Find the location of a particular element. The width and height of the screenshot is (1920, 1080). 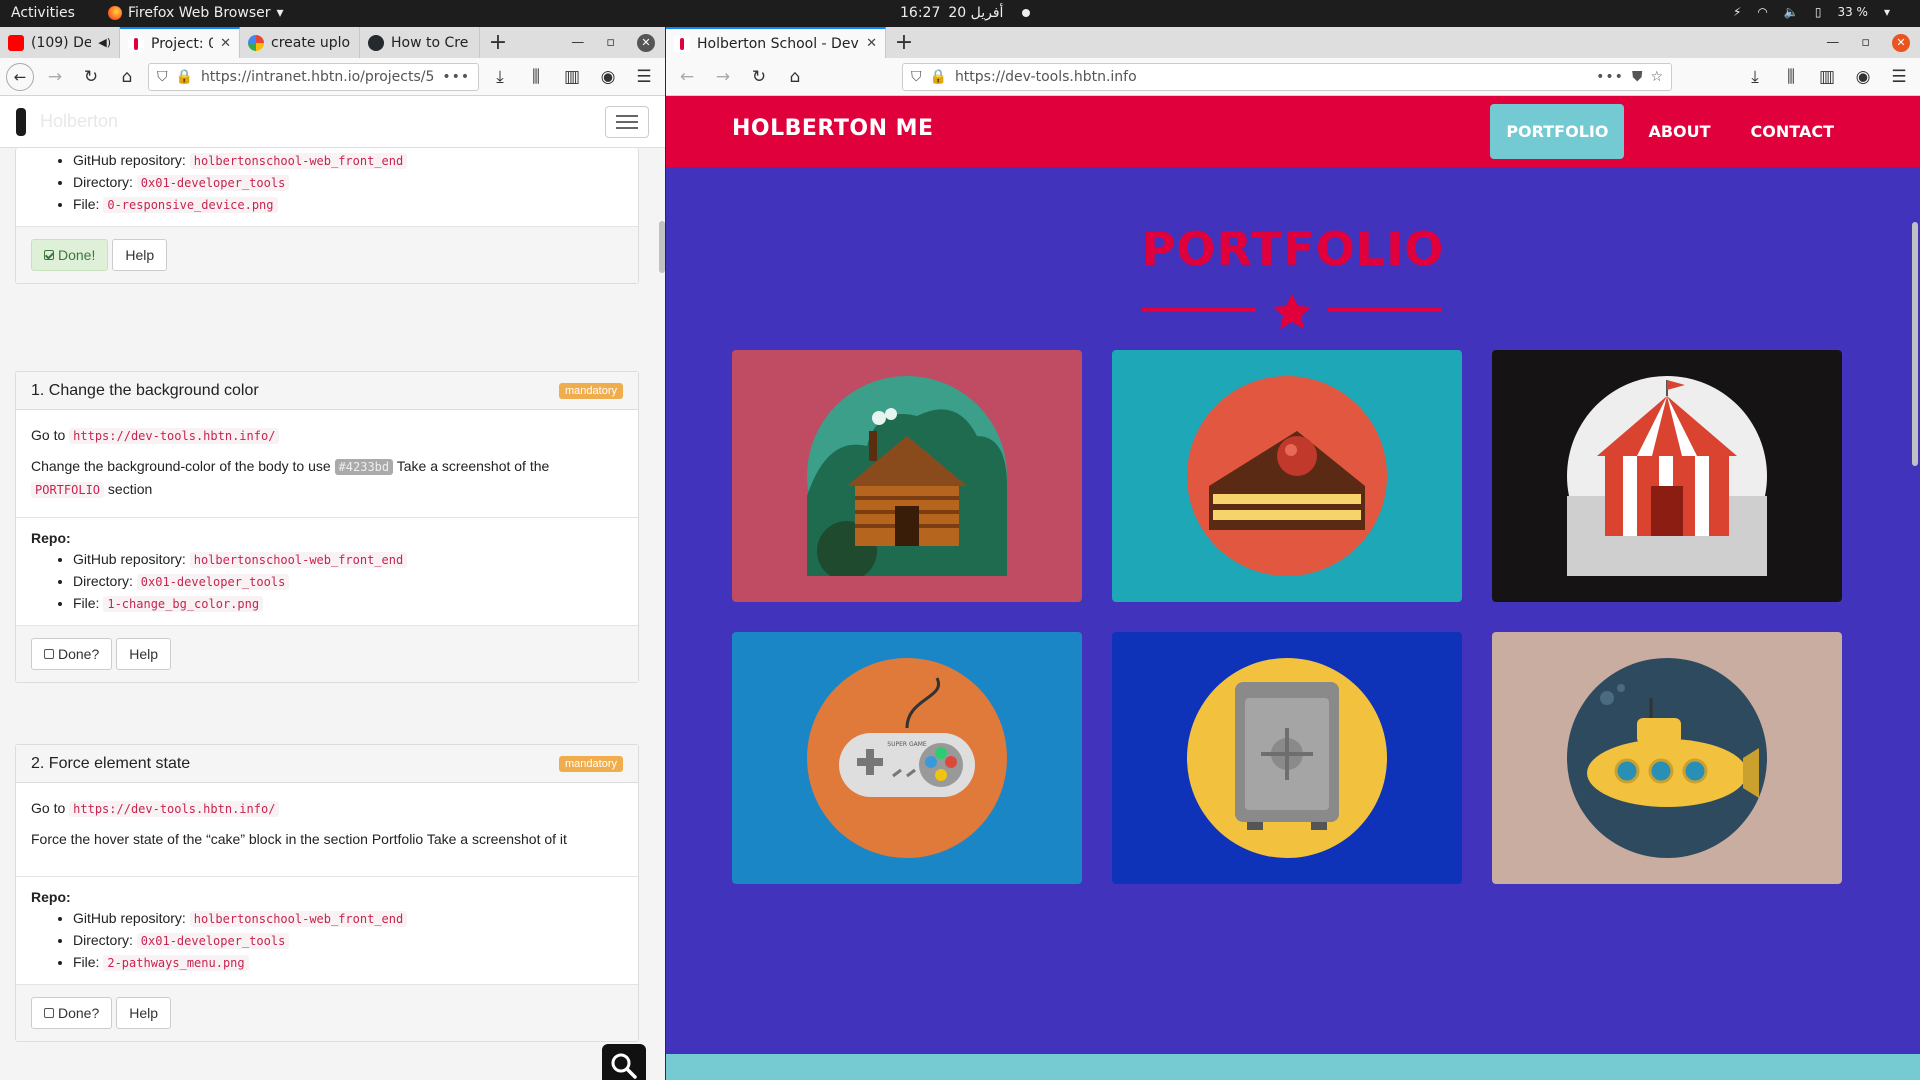

search-button is located at coordinates (624, 1062).